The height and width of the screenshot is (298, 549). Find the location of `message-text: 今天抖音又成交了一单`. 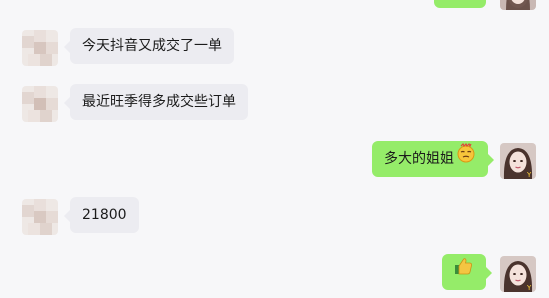

message-text: 今天抖音又成交了一单 is located at coordinates (152, 46).